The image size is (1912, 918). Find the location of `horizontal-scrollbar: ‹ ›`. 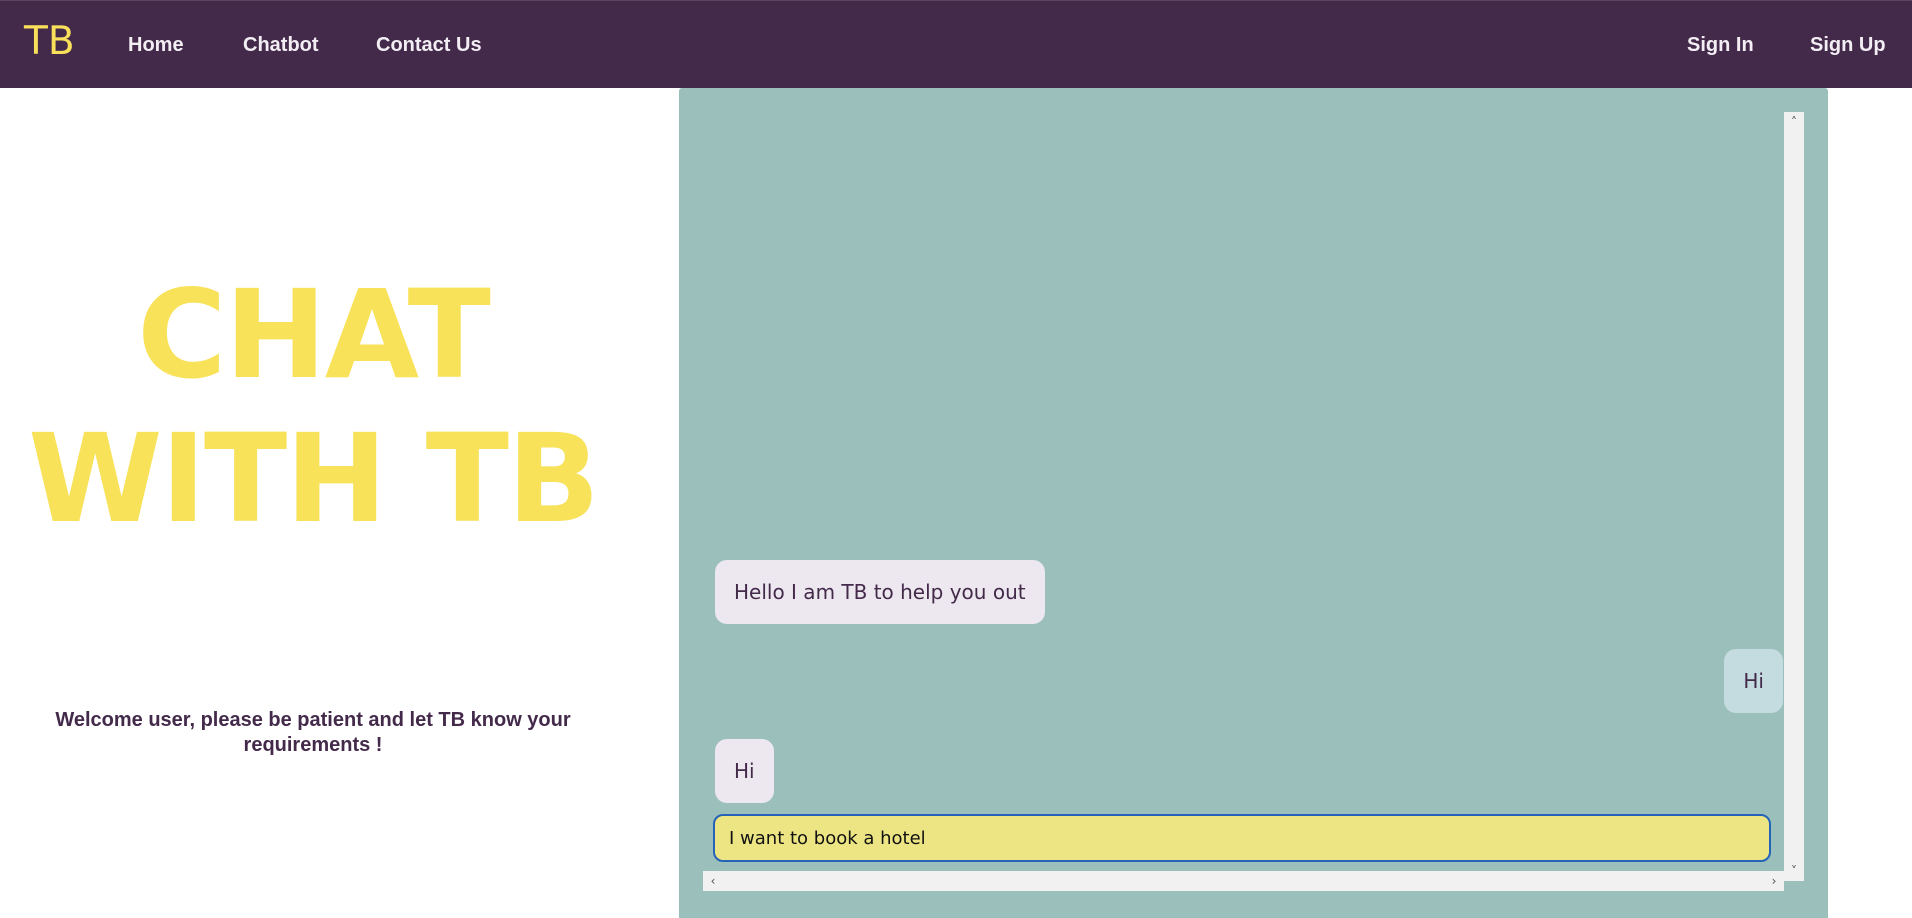

horizontal-scrollbar: ‹ › is located at coordinates (1243, 881).